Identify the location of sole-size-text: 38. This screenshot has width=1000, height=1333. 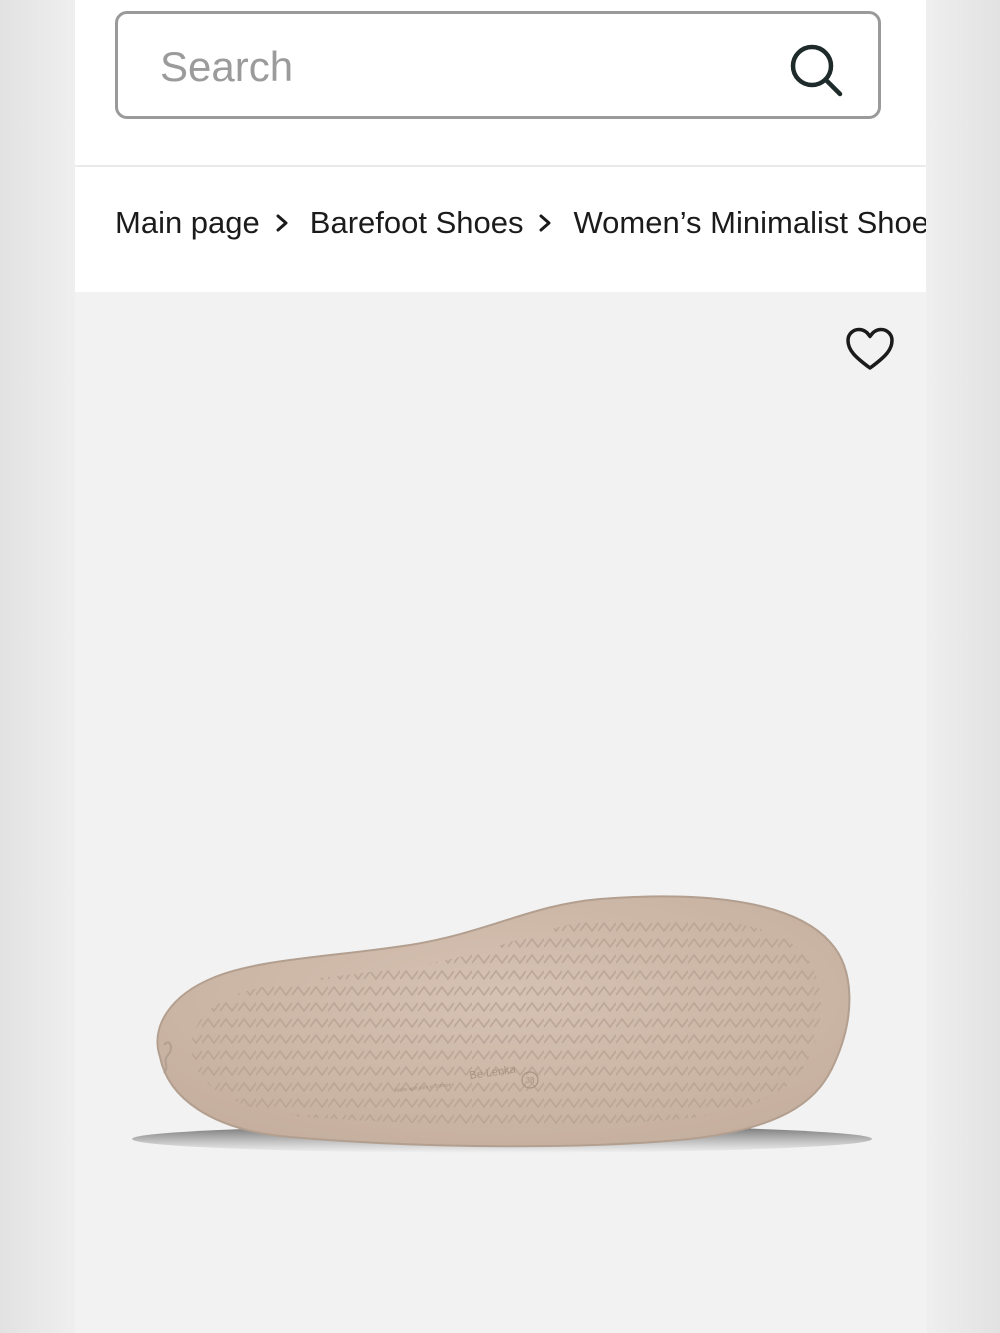
(530, 1080).